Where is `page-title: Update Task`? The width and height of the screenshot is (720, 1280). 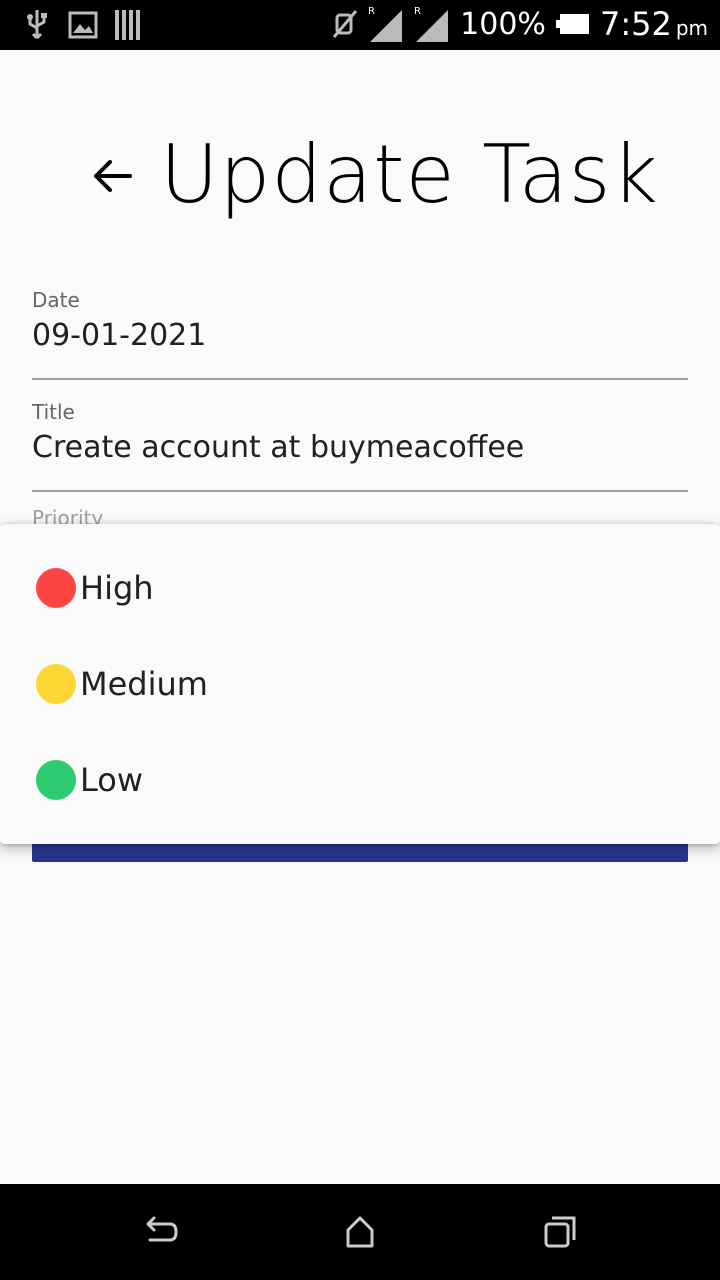
page-title: Update Task is located at coordinates (409, 174).